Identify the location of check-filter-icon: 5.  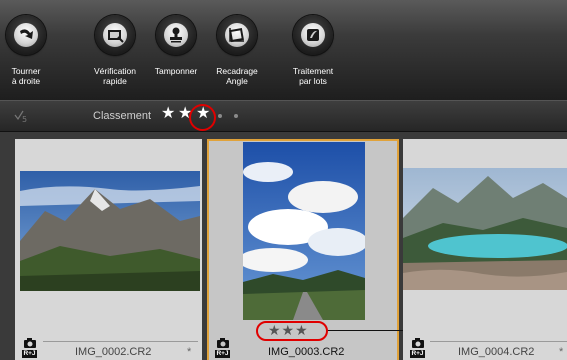
(21, 117).